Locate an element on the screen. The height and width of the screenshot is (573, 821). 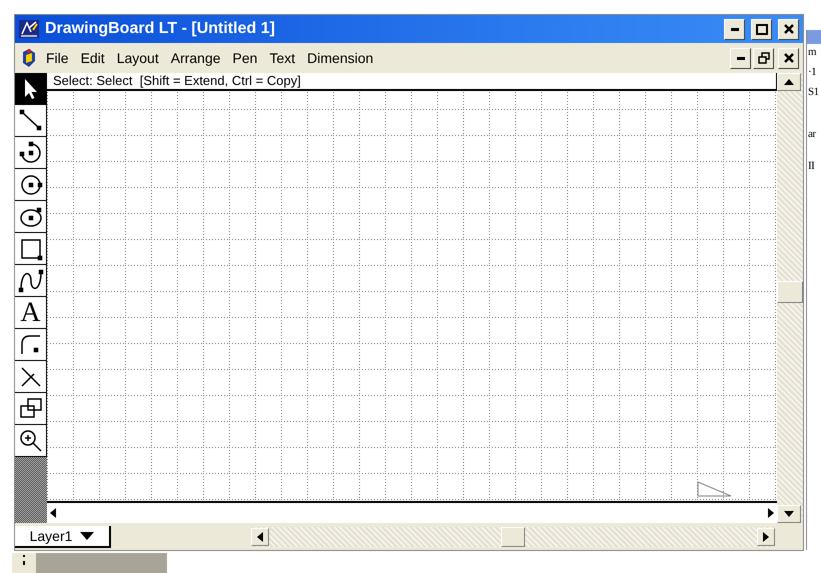
group-tool is located at coordinates (31, 409).